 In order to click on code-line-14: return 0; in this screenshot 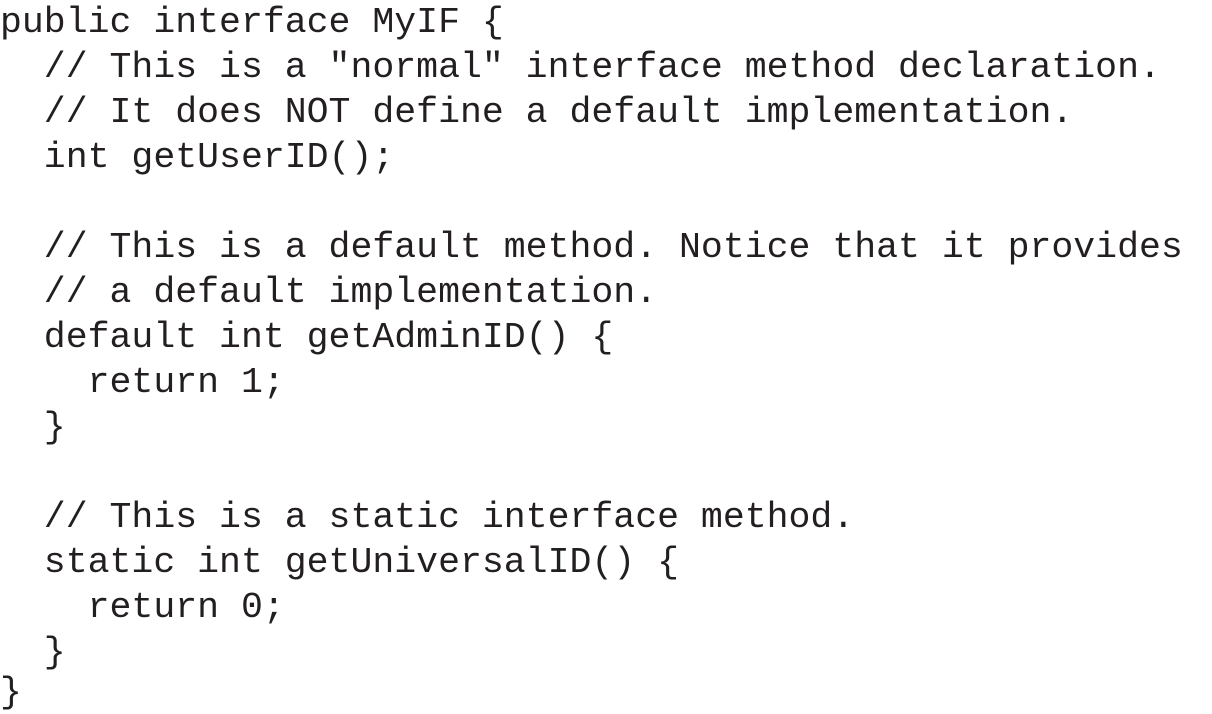, I will do `click(142, 607)`.